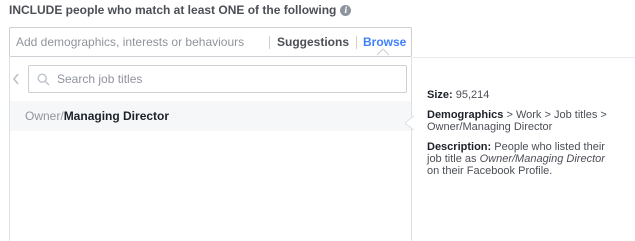  Describe the element at coordinates (16, 79) in the screenshot. I see `chevron-left-icon` at that location.